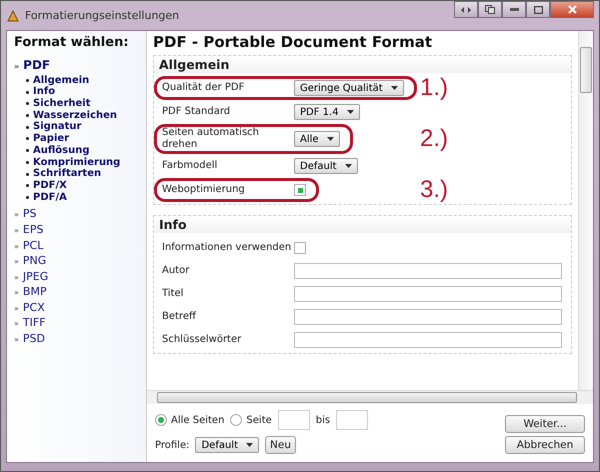 The image size is (600, 472). Describe the element at coordinates (86, 80) in the screenshot. I see `section-link: Allgemein` at that location.